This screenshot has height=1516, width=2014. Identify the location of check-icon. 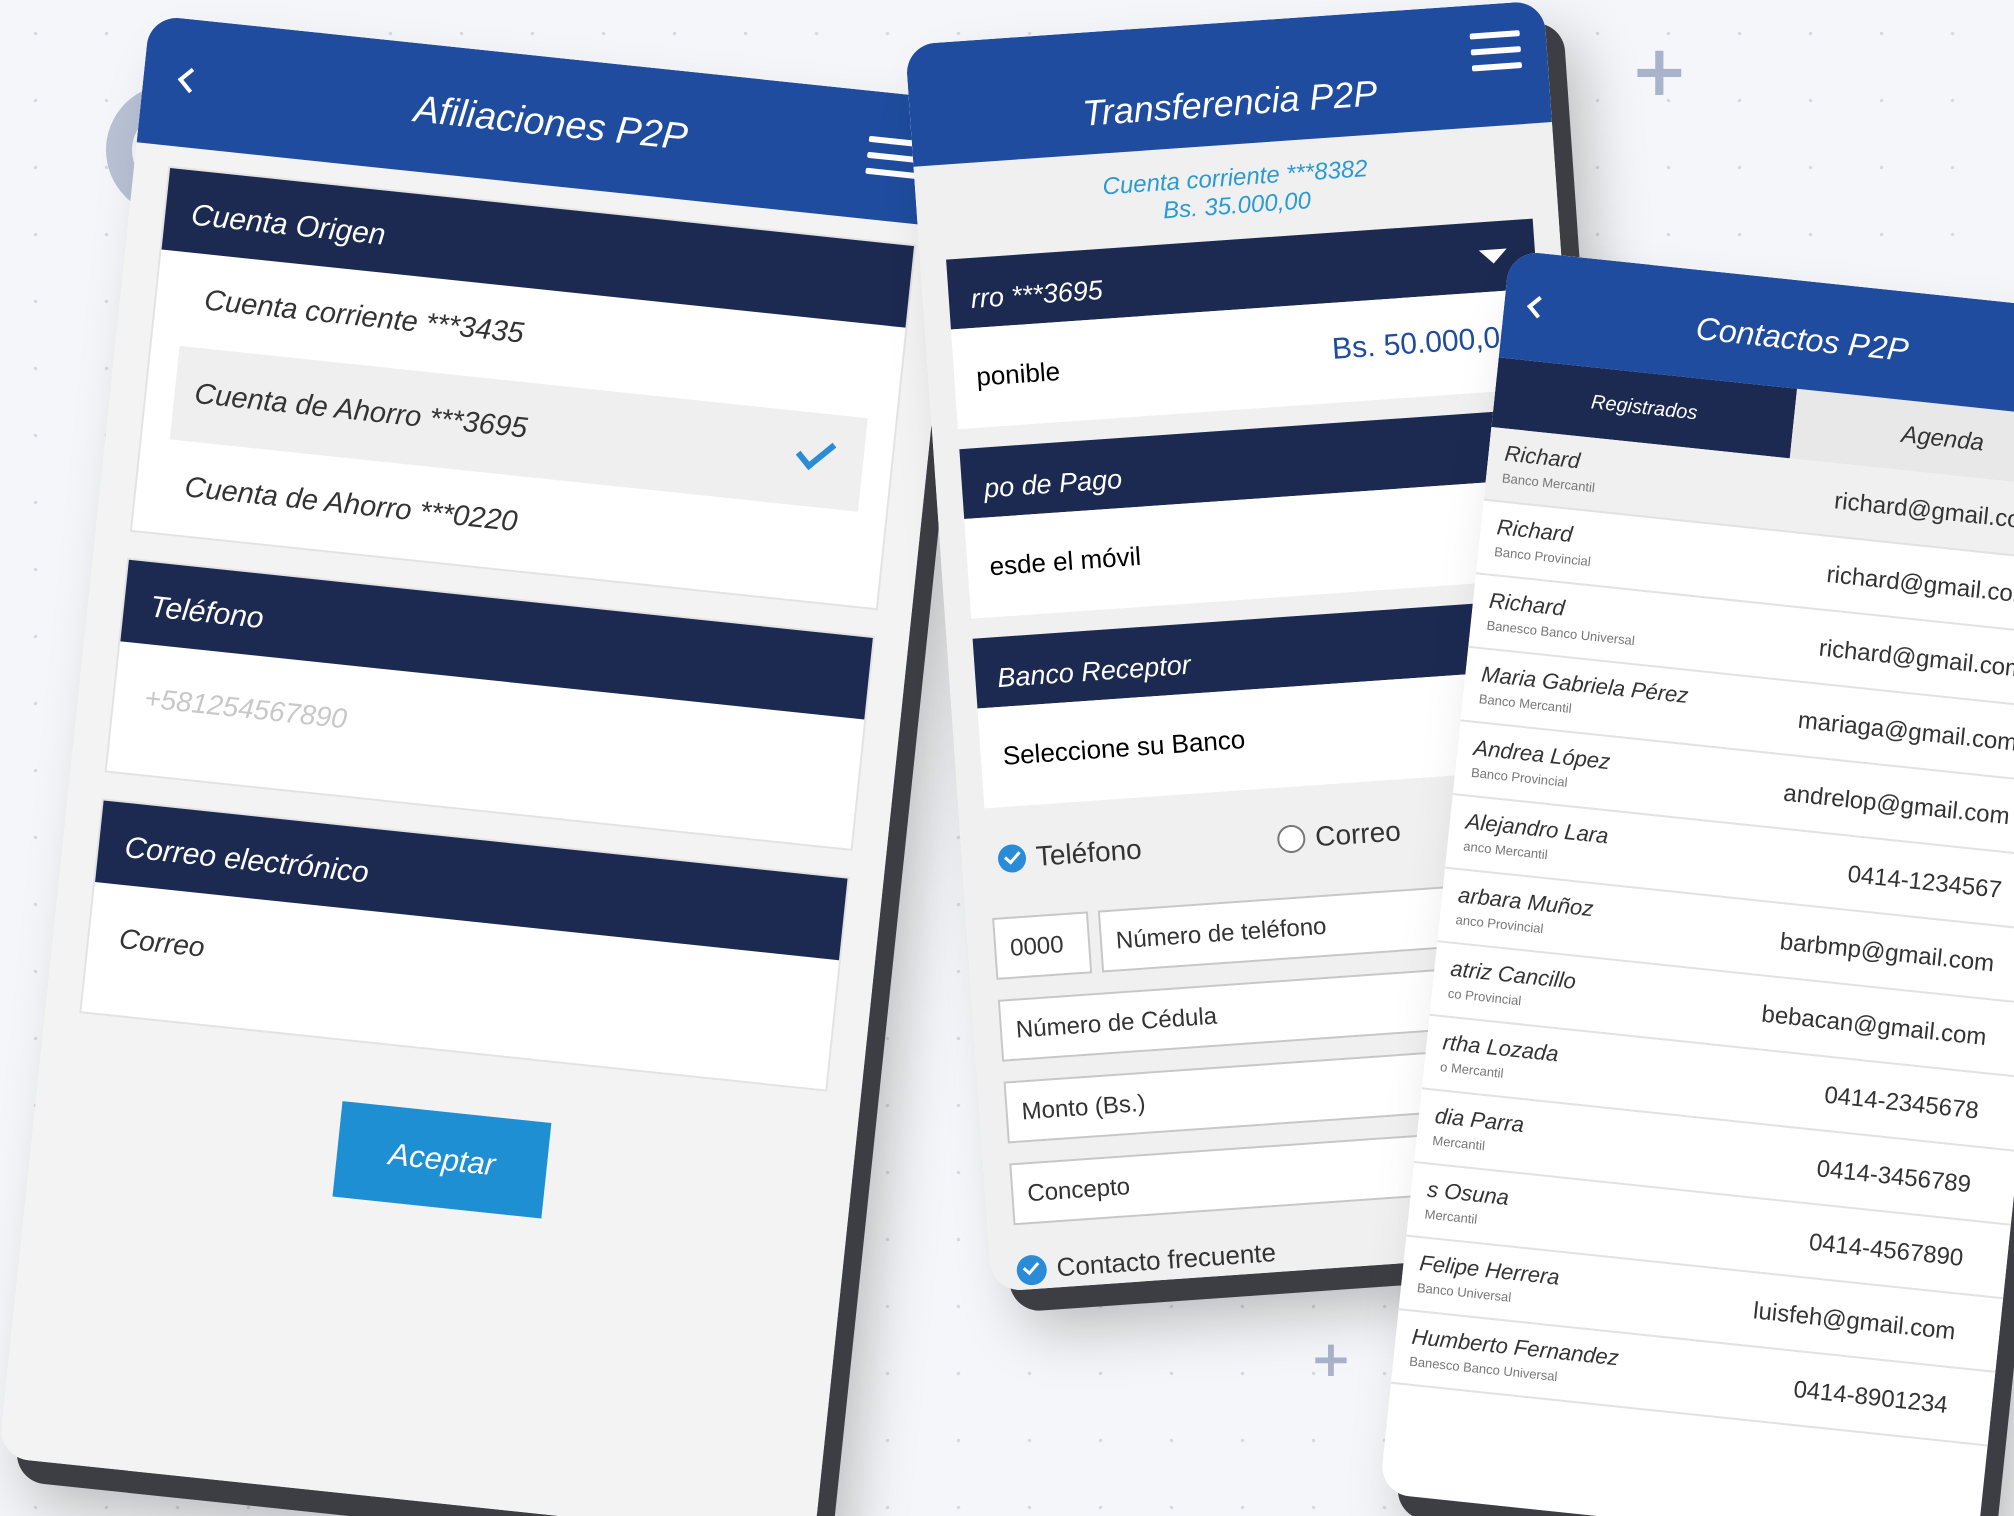
(816, 451).